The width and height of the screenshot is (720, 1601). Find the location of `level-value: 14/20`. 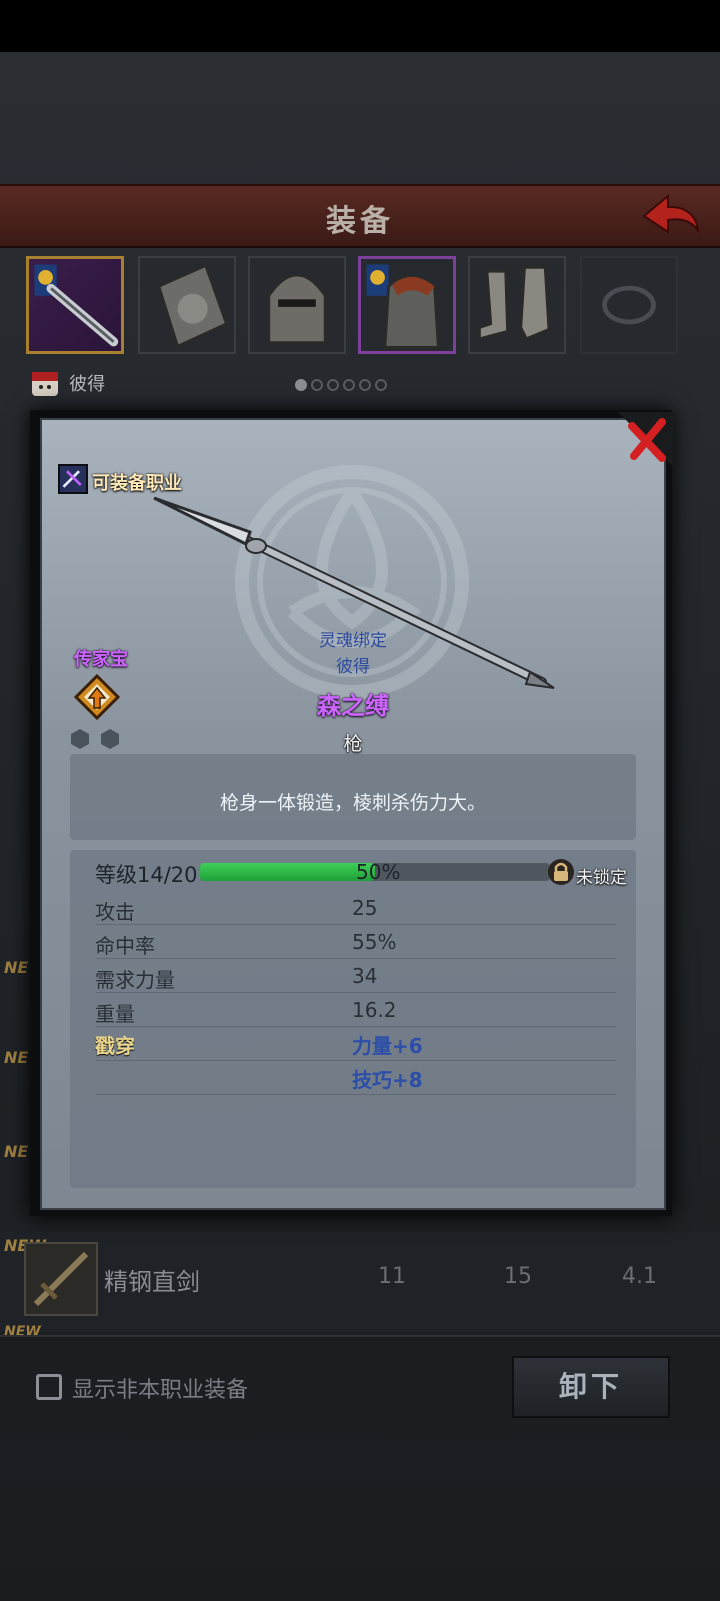

level-value: 14/20 is located at coordinates (167, 875).